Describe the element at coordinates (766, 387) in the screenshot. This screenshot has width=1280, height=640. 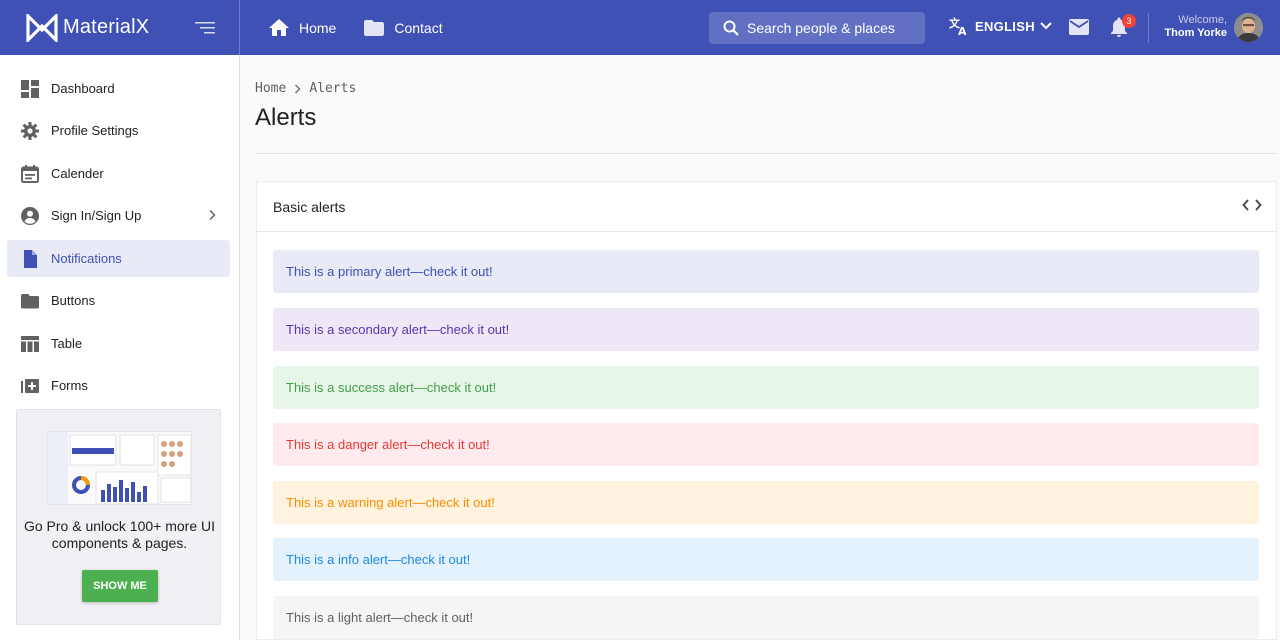
I see `alert-success: This is a success alert—check it out!` at that location.